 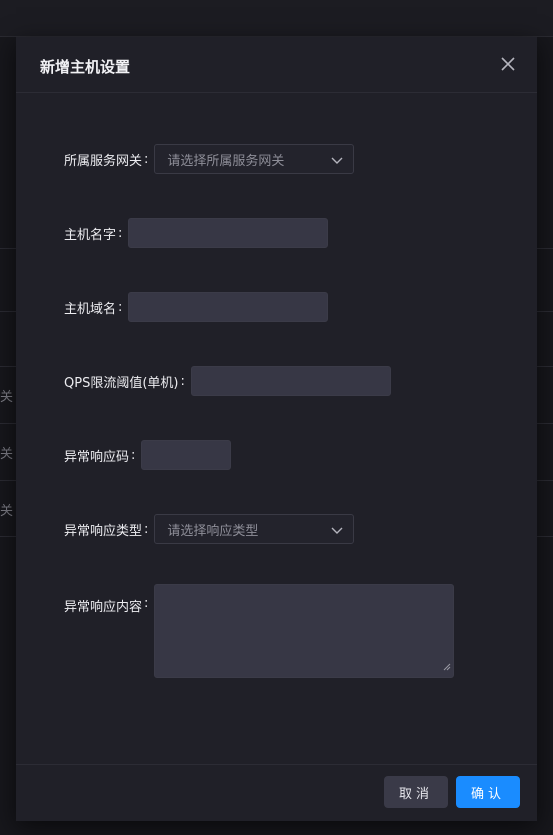 I want to click on error-type-colon: :, so click(x=146, y=529).